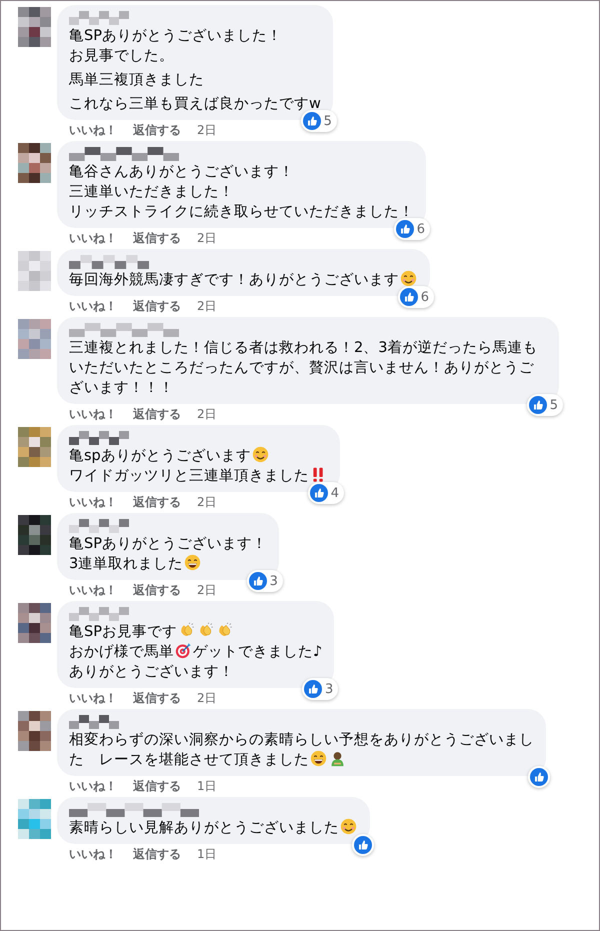 The width and height of the screenshot is (600, 931). I want to click on comment-text: 三連単いただきました！, so click(151, 192).